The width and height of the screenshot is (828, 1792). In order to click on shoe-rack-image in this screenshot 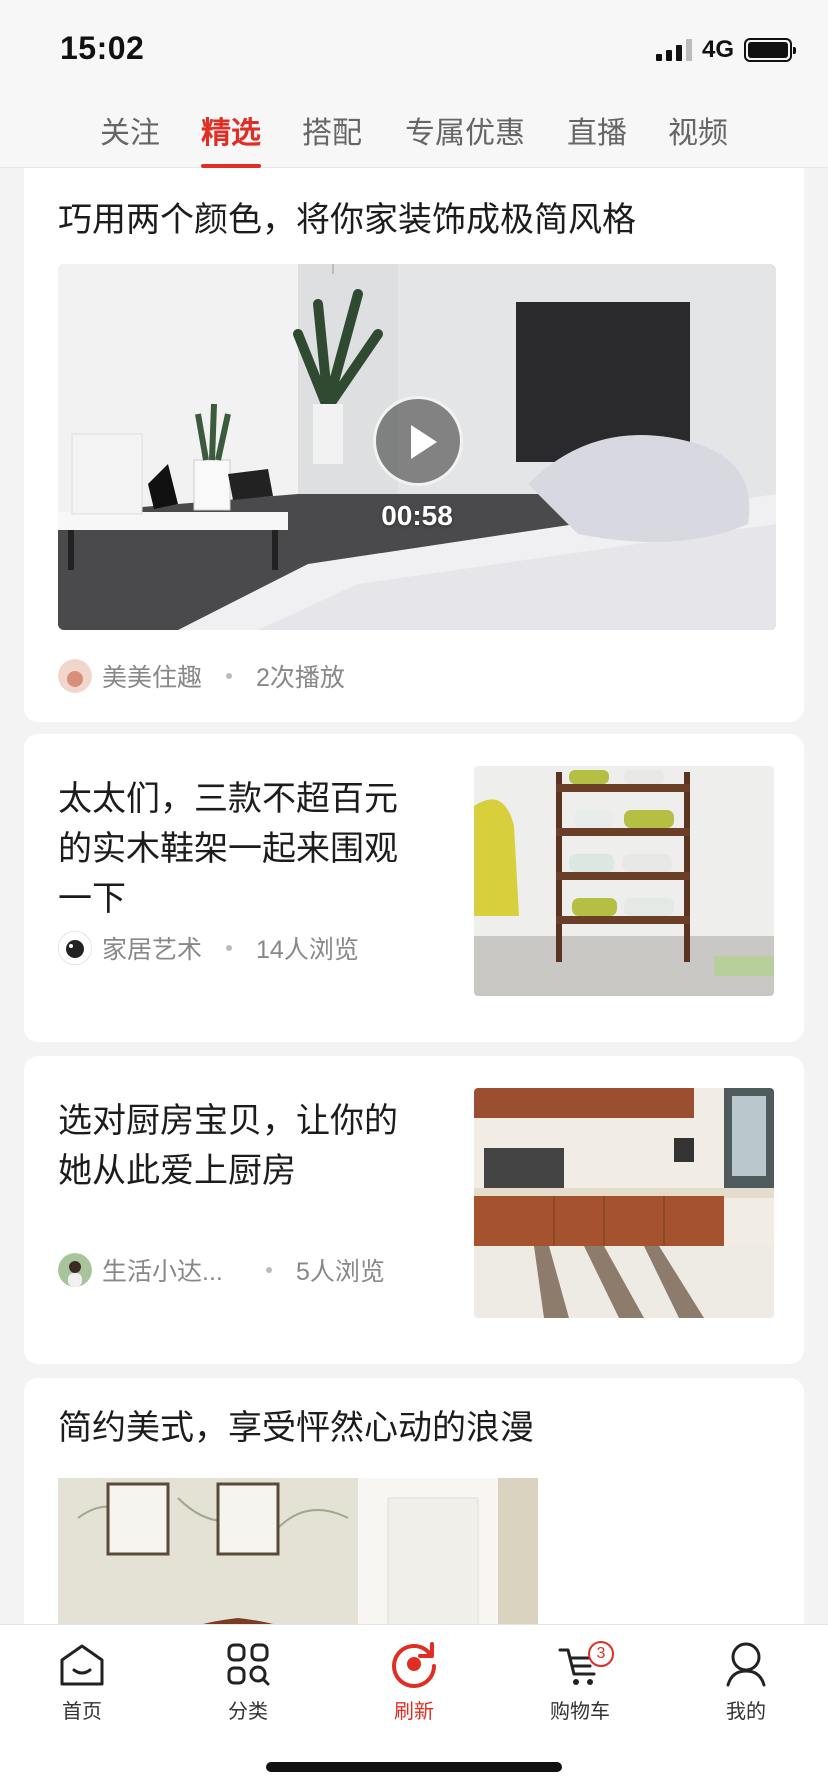, I will do `click(624, 881)`.